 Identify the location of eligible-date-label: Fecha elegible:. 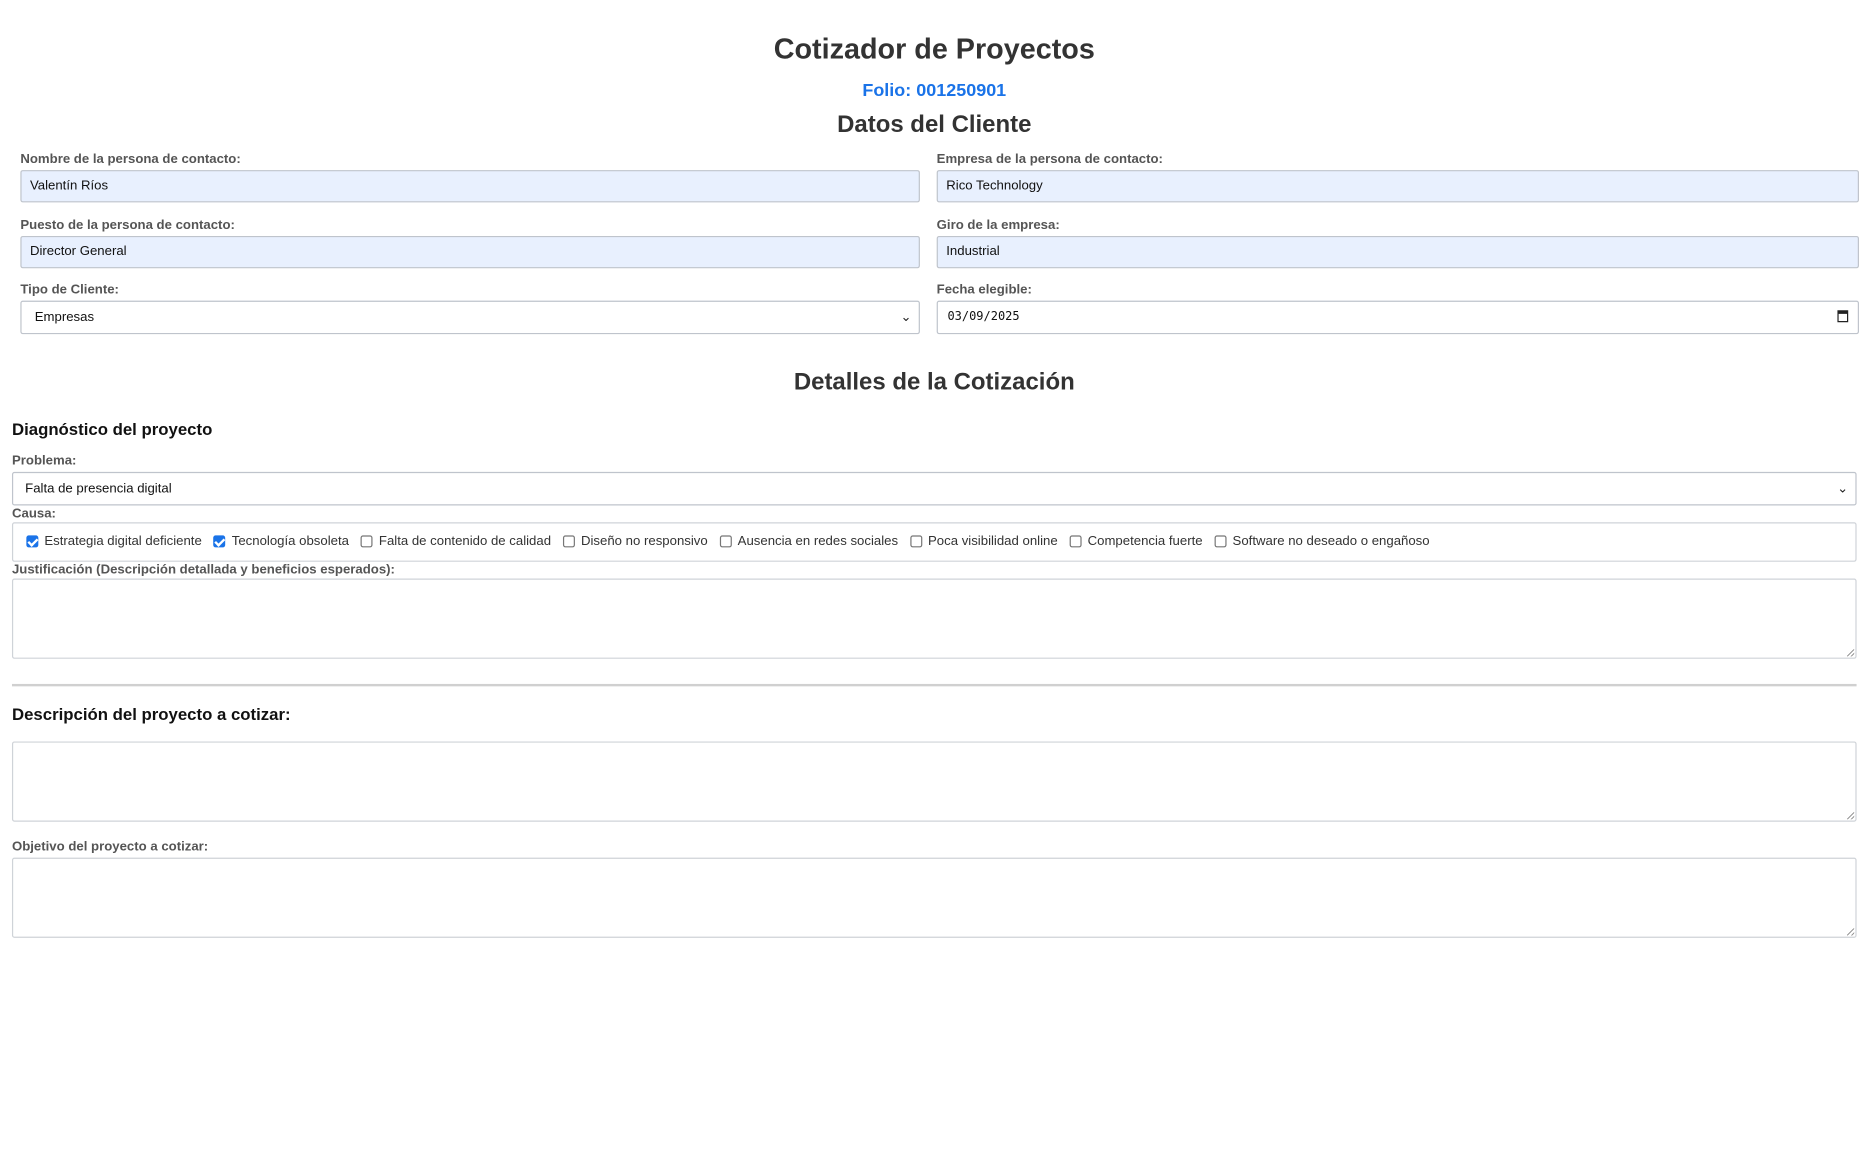
(984, 290).